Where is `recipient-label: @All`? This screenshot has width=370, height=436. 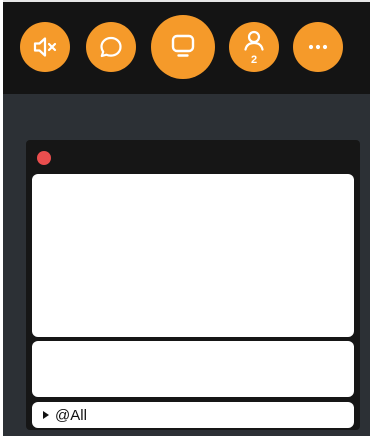 recipient-label: @All is located at coordinates (71, 415).